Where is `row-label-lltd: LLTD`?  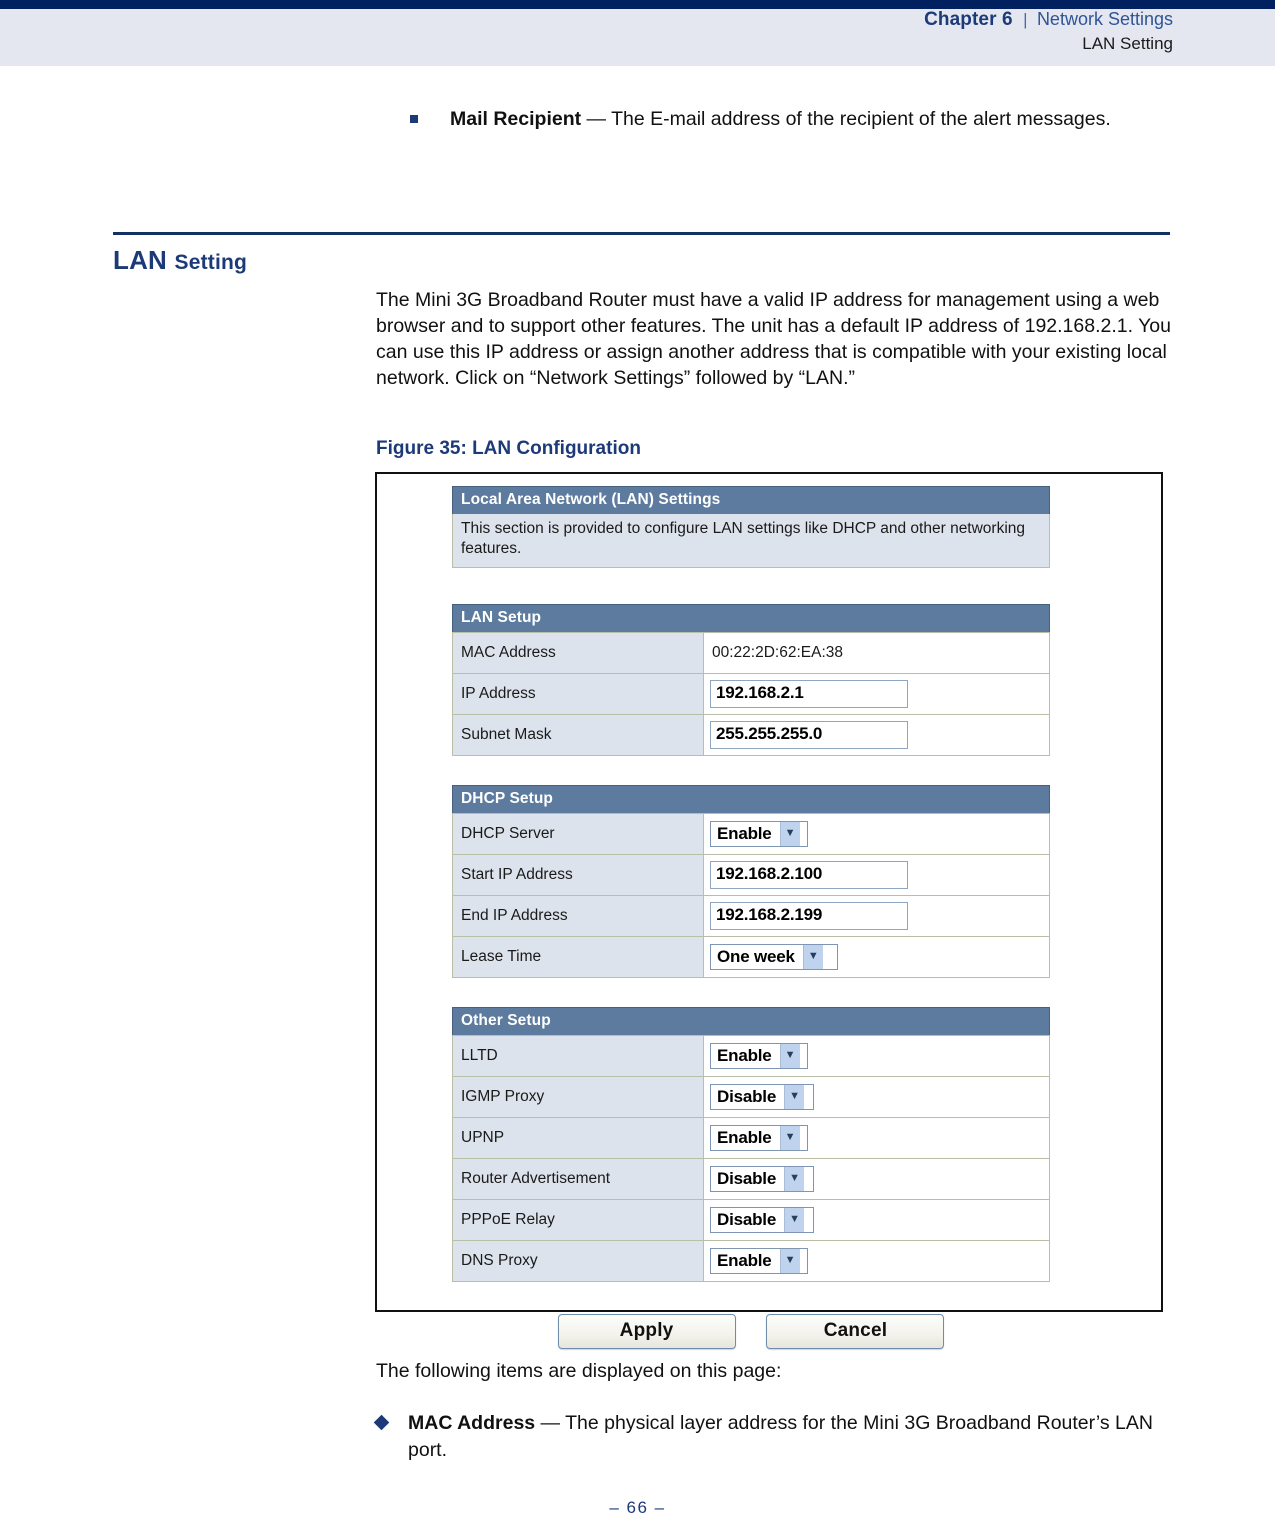
row-label-lltd: LLTD is located at coordinates (578, 1055).